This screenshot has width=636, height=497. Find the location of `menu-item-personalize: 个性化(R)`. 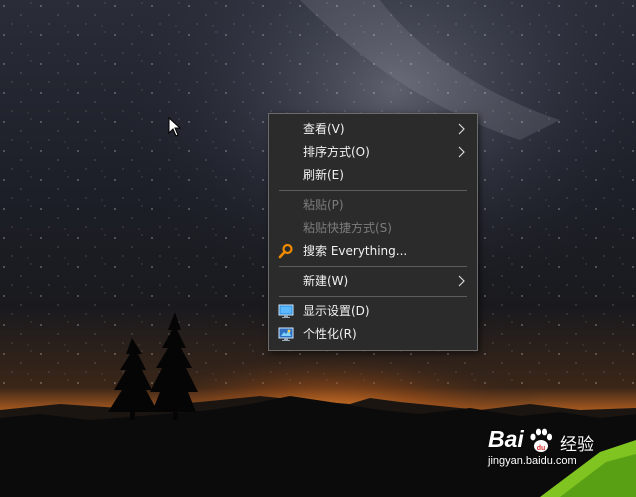

menu-item-personalize: 个性化(R) is located at coordinates (373, 334).